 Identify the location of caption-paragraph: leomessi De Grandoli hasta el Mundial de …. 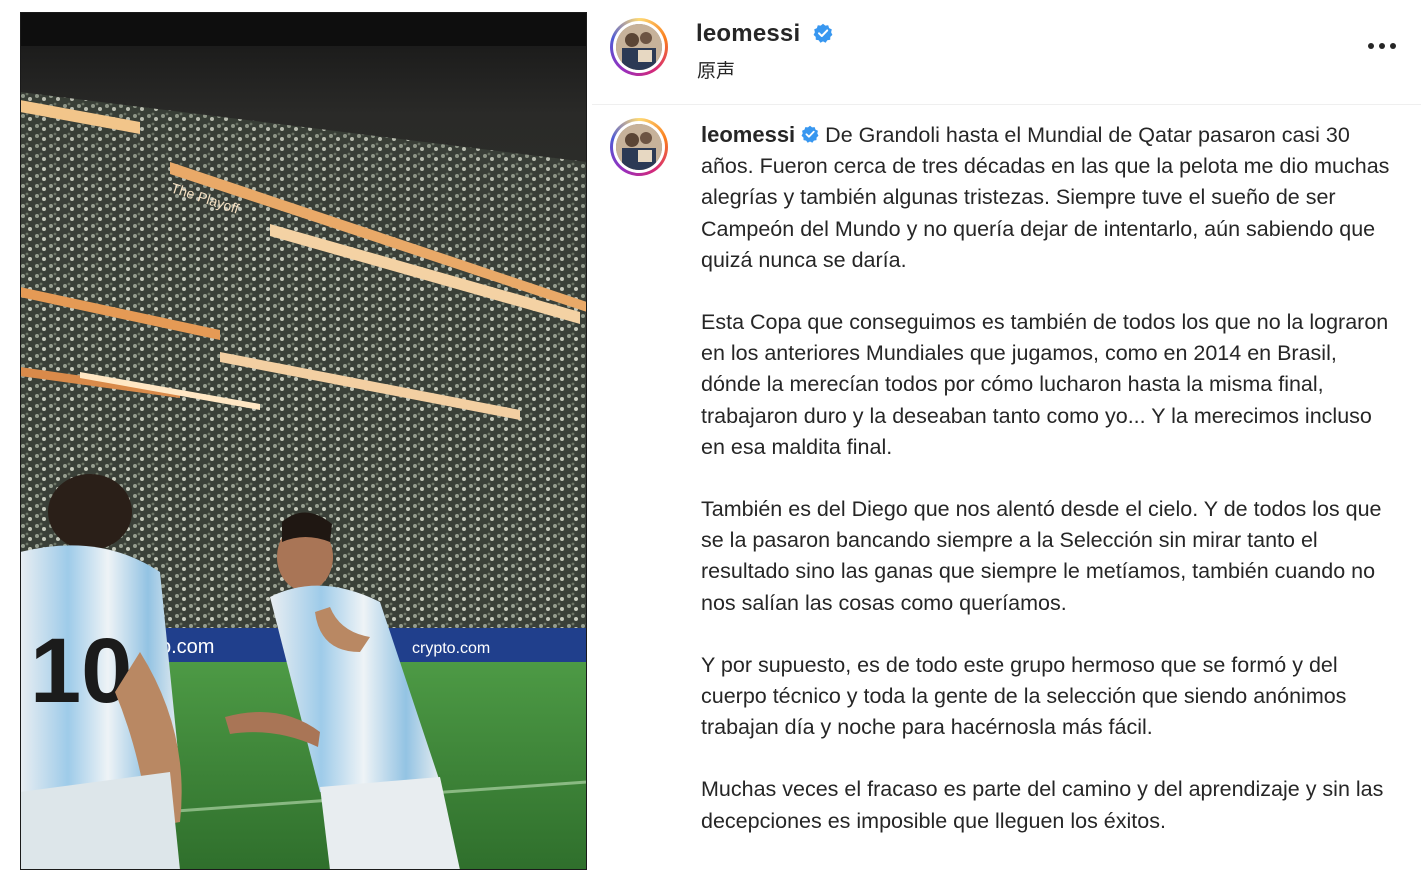
(1046, 197).